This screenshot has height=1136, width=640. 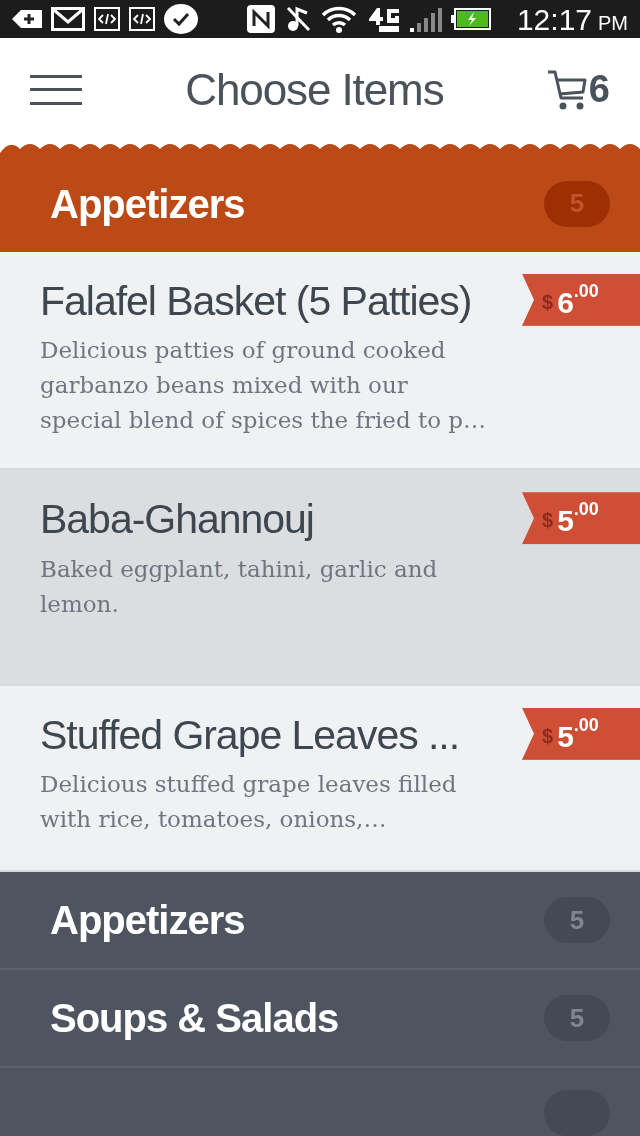 What do you see at coordinates (194, 1018) in the screenshot?
I see `category-name: Soups & Salads` at bounding box center [194, 1018].